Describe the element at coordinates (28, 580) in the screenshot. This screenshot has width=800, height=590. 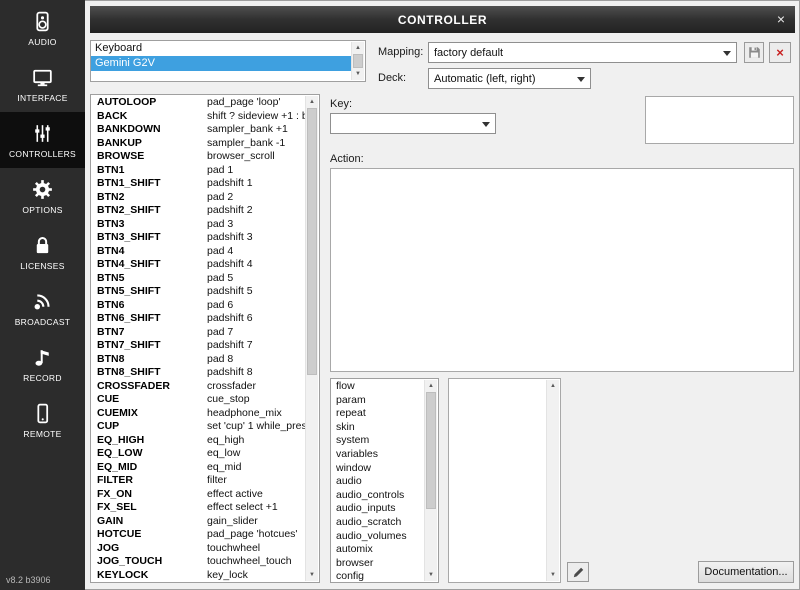
I see `version-label: v8.2 b3906` at that location.